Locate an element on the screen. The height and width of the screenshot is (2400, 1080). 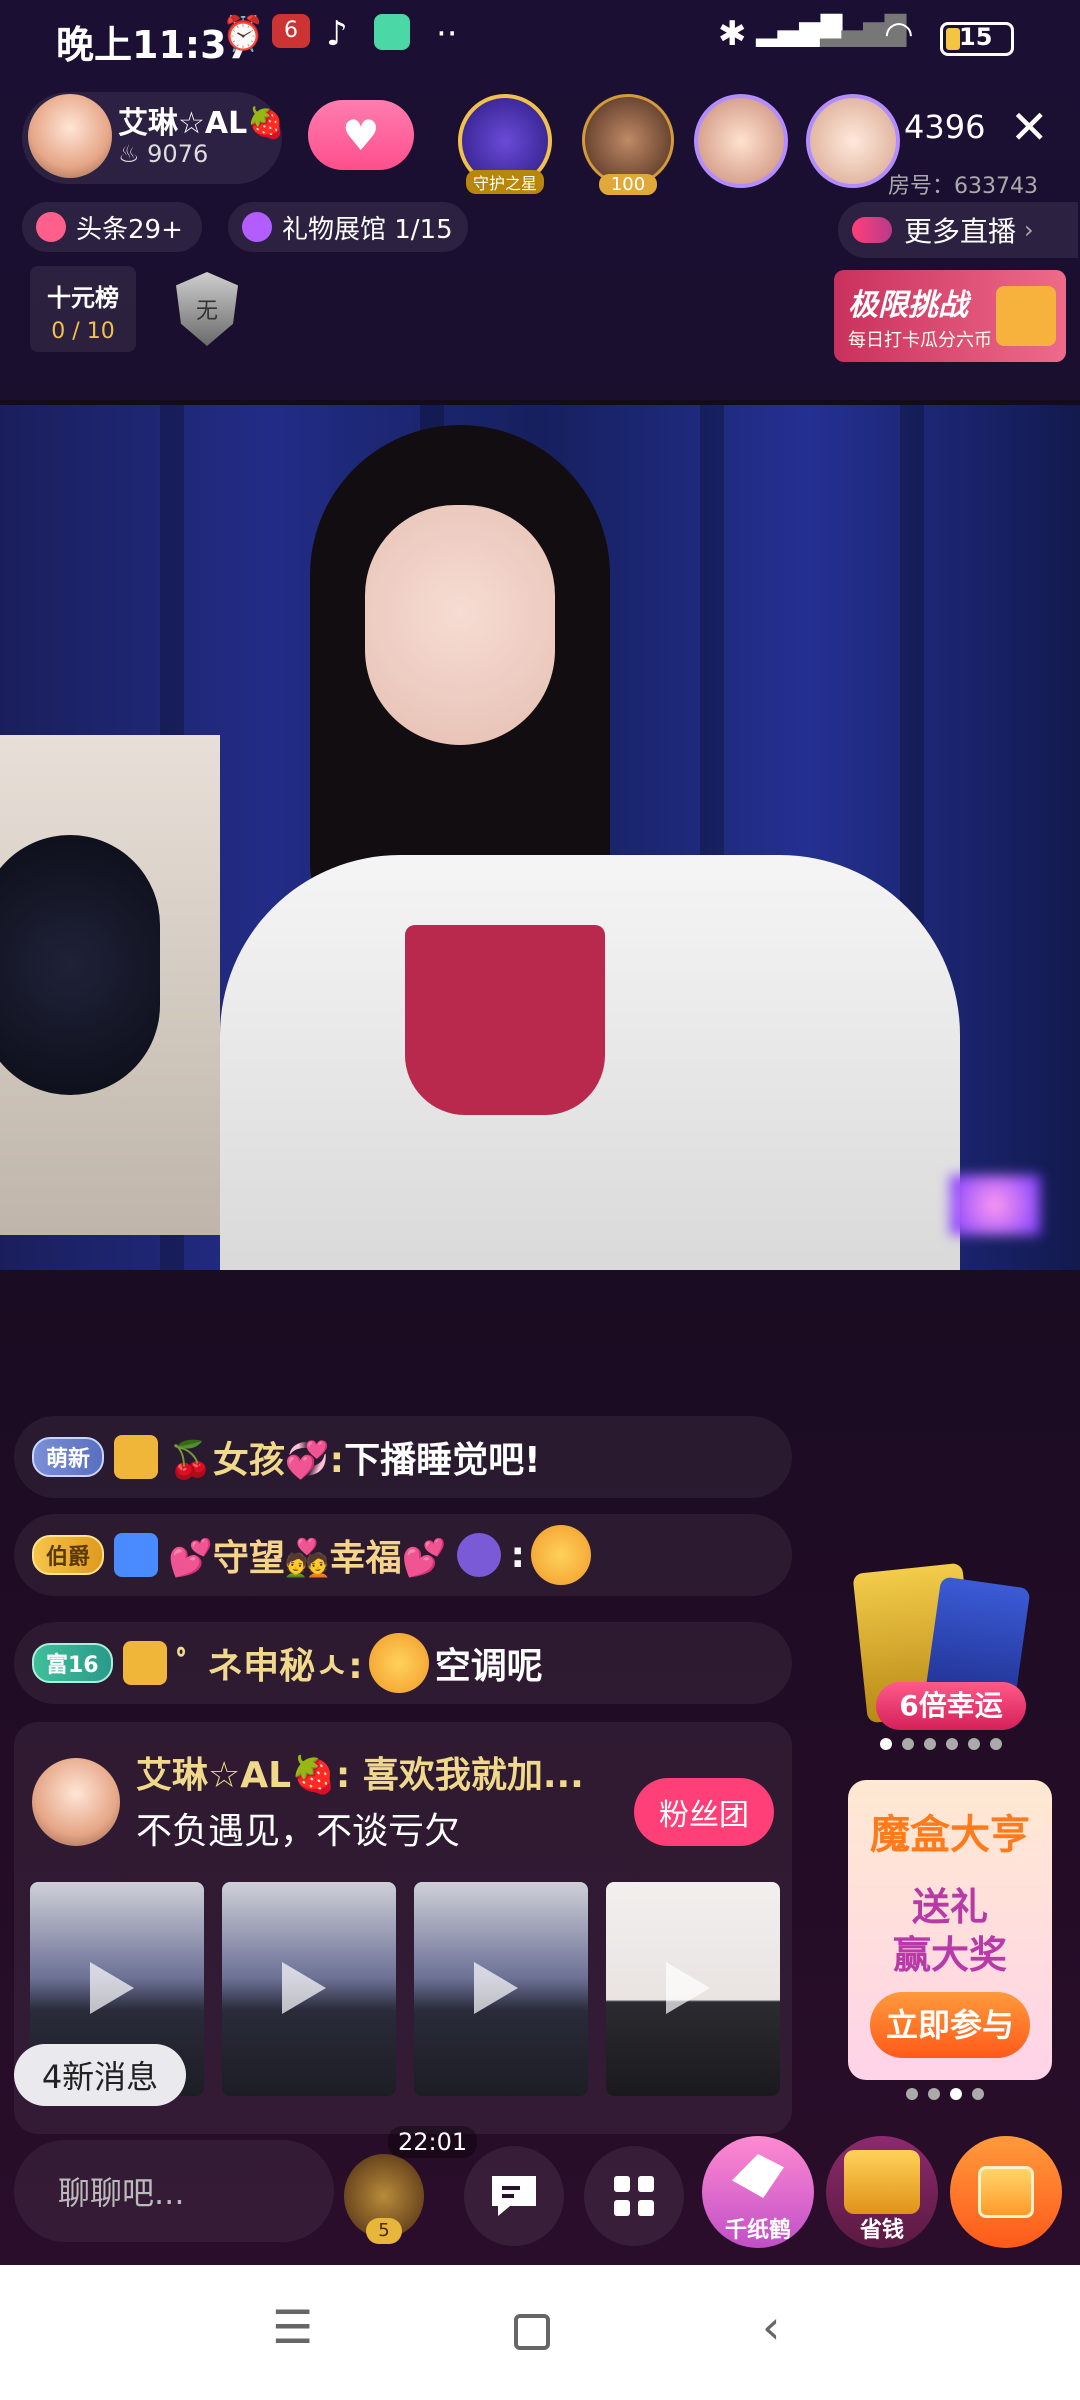
wealth-badge: 富16 is located at coordinates (72, 1663).